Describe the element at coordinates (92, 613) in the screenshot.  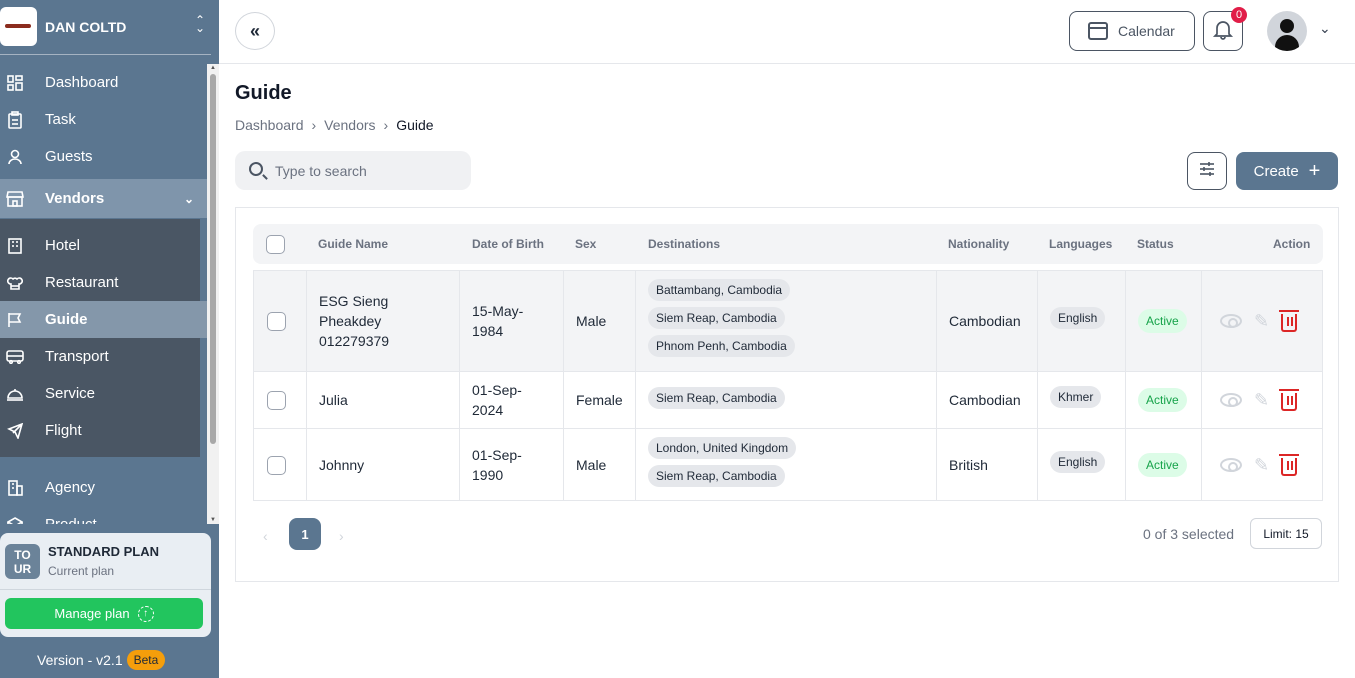
I see `manage-plan-label: Manage plan` at that location.